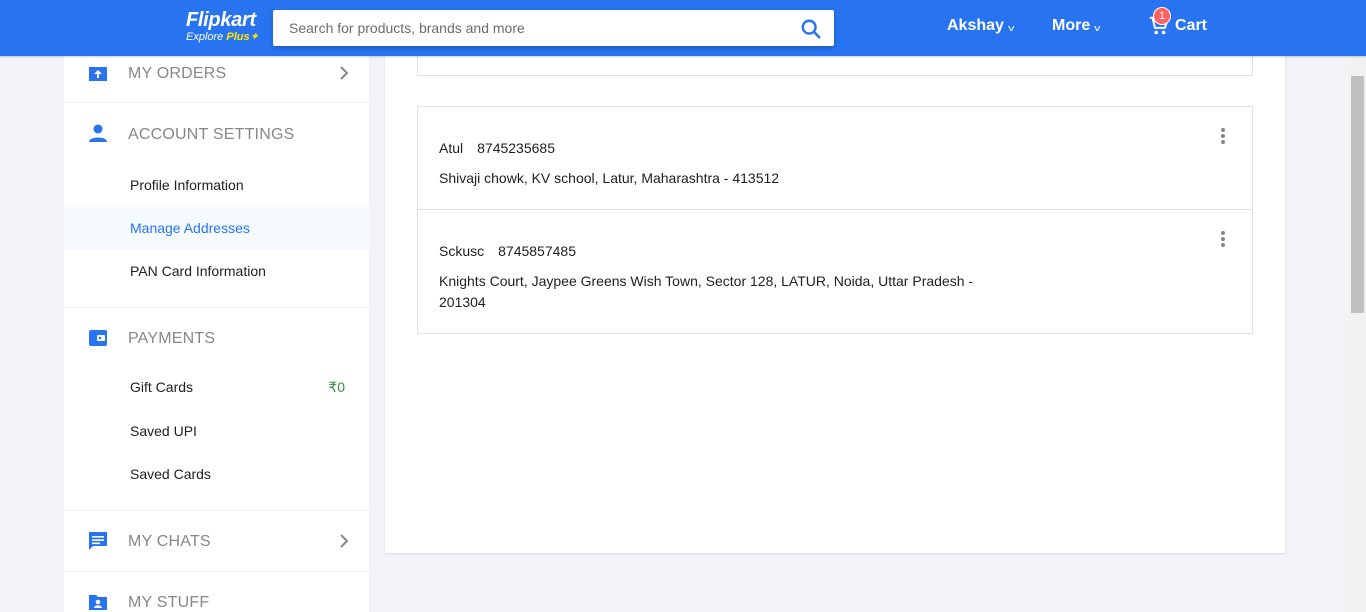  Describe the element at coordinates (451, 148) in the screenshot. I see `address-name: Atul` at that location.